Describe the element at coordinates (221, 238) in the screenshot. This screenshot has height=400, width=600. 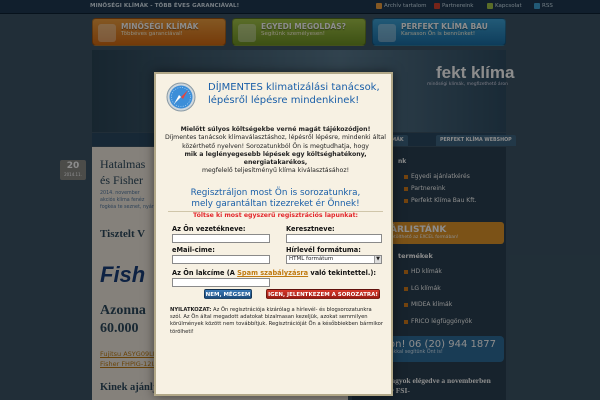
I see `lastname-input` at that location.